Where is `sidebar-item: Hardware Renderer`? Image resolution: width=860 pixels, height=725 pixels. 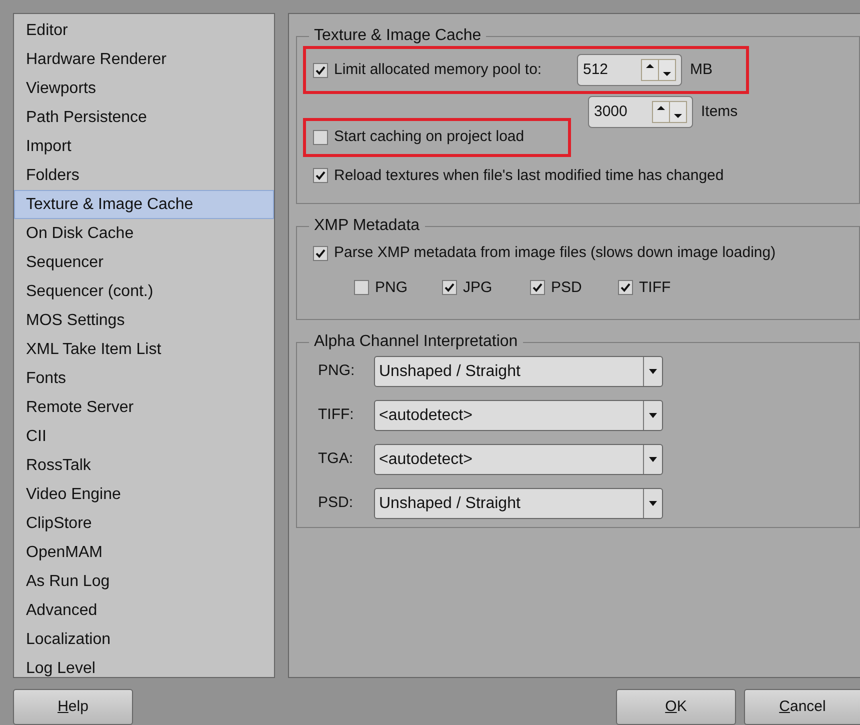
sidebar-item: Hardware Renderer is located at coordinates (144, 59).